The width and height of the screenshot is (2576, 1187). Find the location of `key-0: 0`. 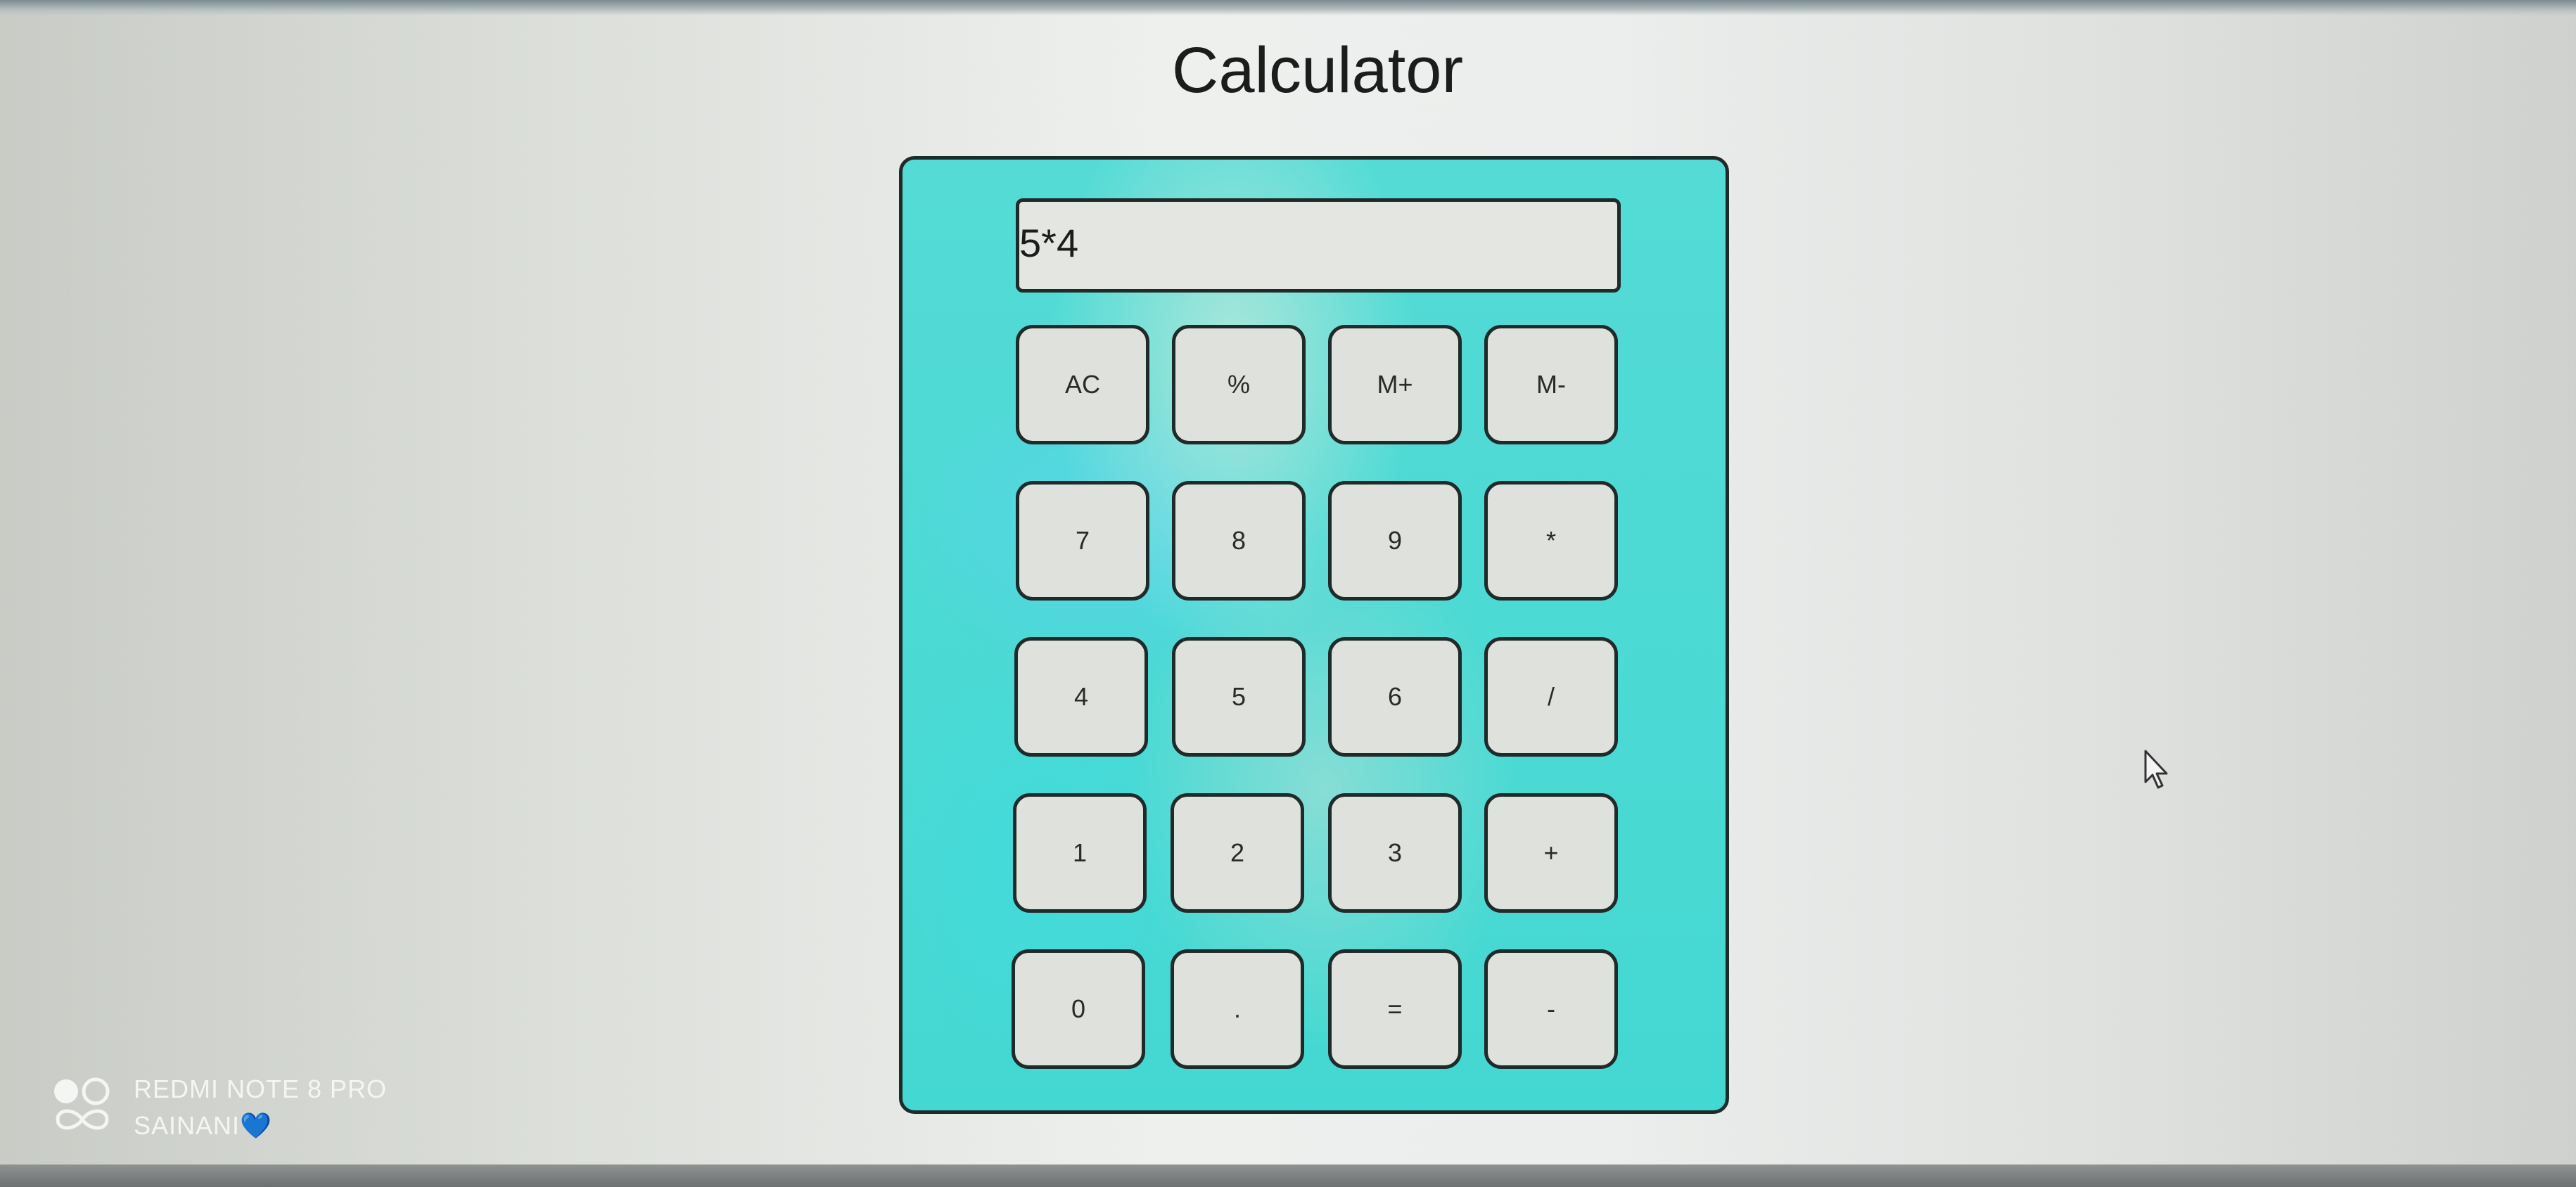

key-0: 0 is located at coordinates (1078, 1009).